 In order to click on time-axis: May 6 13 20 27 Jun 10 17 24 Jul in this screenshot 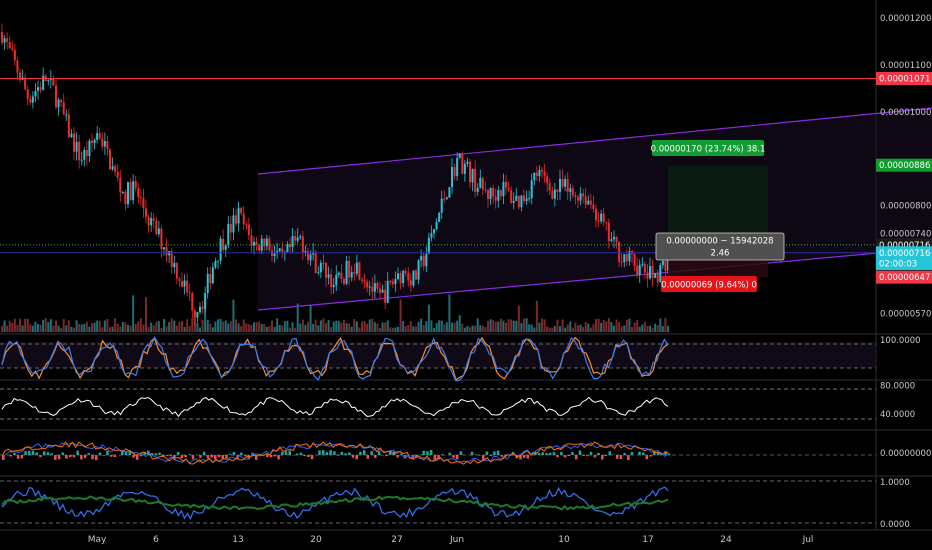, I will do `click(451, 540)`.